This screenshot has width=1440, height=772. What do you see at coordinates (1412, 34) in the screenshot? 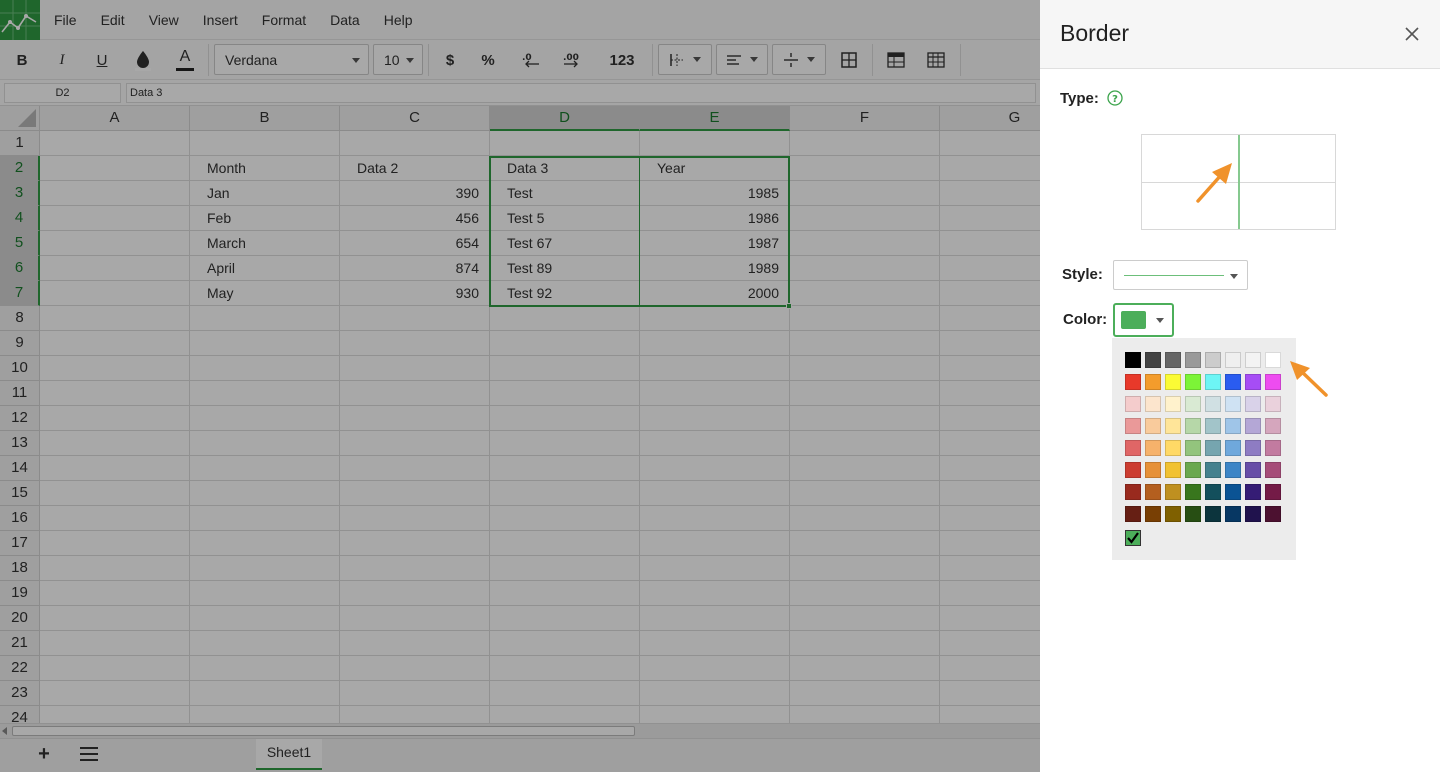
I see `close-icon` at bounding box center [1412, 34].